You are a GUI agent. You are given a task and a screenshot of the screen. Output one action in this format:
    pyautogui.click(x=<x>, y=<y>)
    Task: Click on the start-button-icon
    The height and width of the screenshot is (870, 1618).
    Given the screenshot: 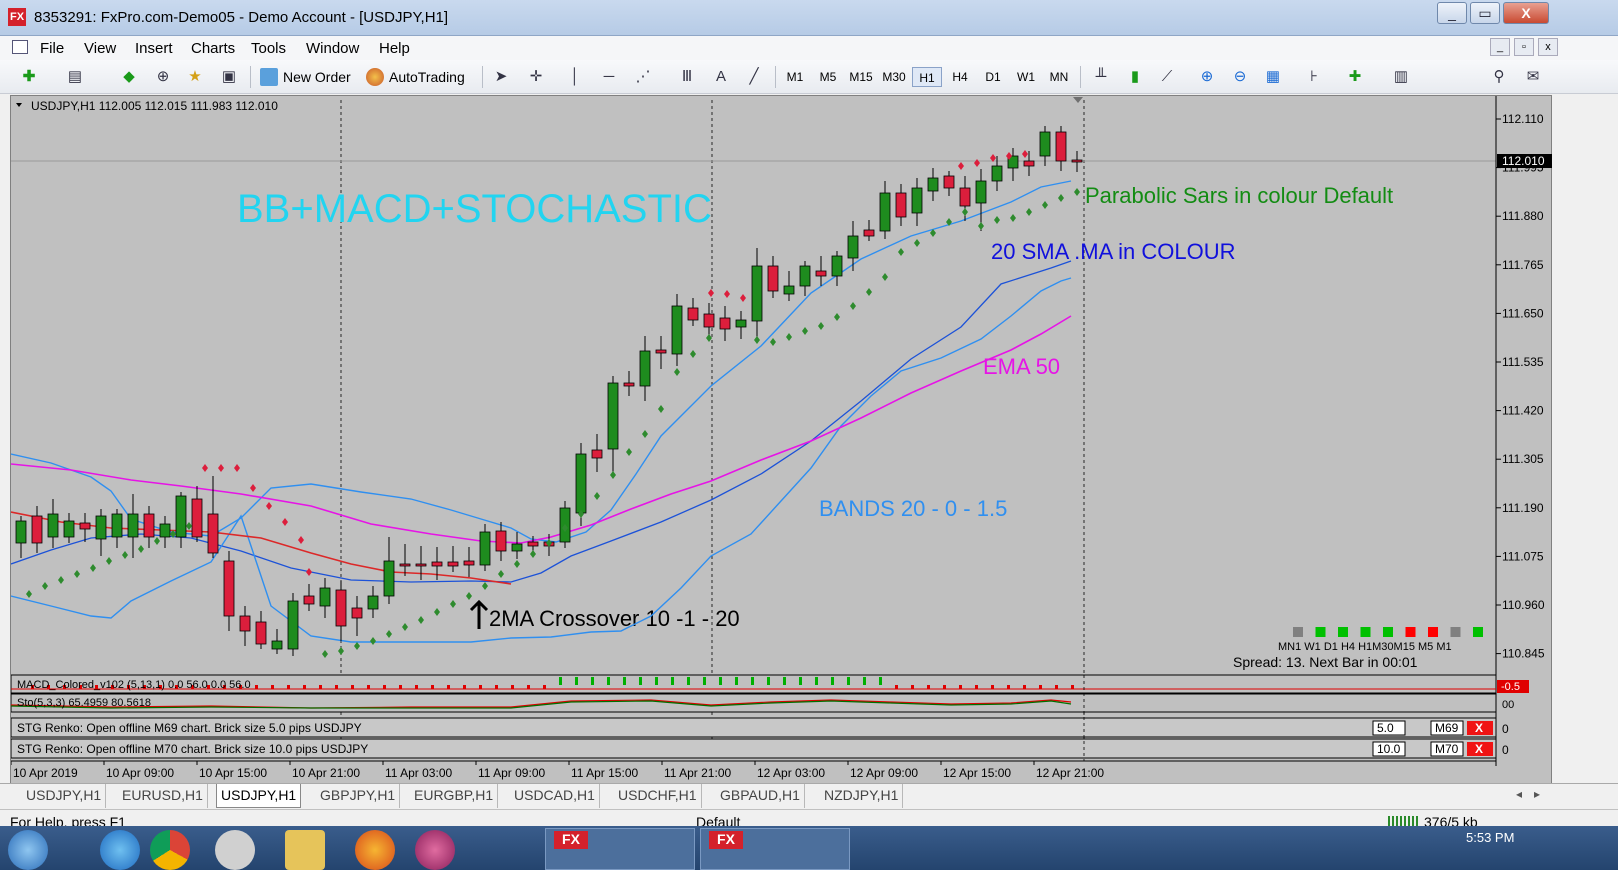 What is the action you would take?
    pyautogui.click(x=28, y=850)
    